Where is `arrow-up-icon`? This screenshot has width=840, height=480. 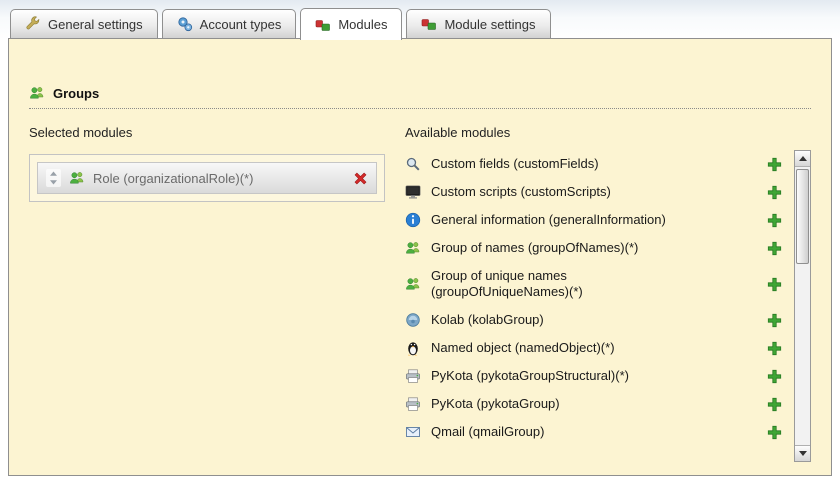 arrow-up-icon is located at coordinates (802, 158).